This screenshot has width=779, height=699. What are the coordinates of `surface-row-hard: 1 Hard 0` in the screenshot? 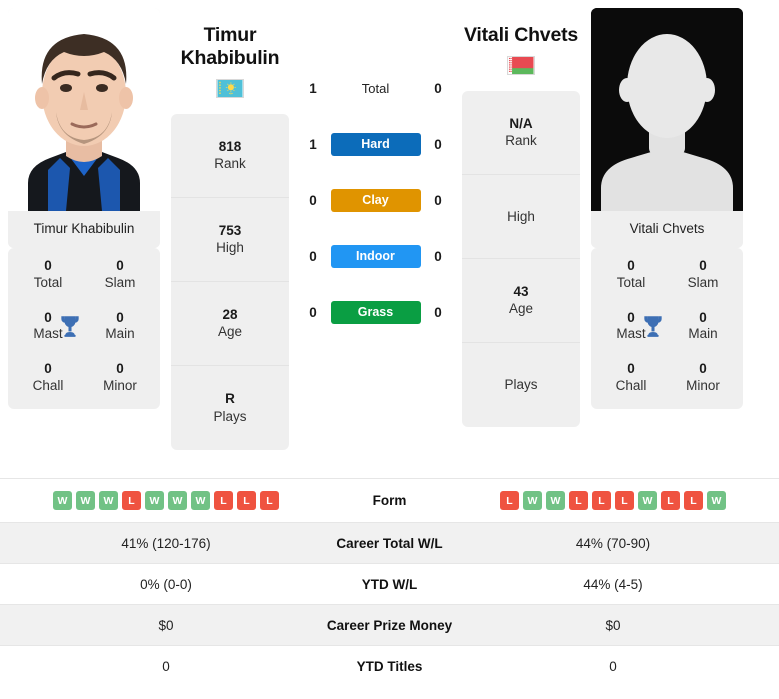 It's located at (375, 144).